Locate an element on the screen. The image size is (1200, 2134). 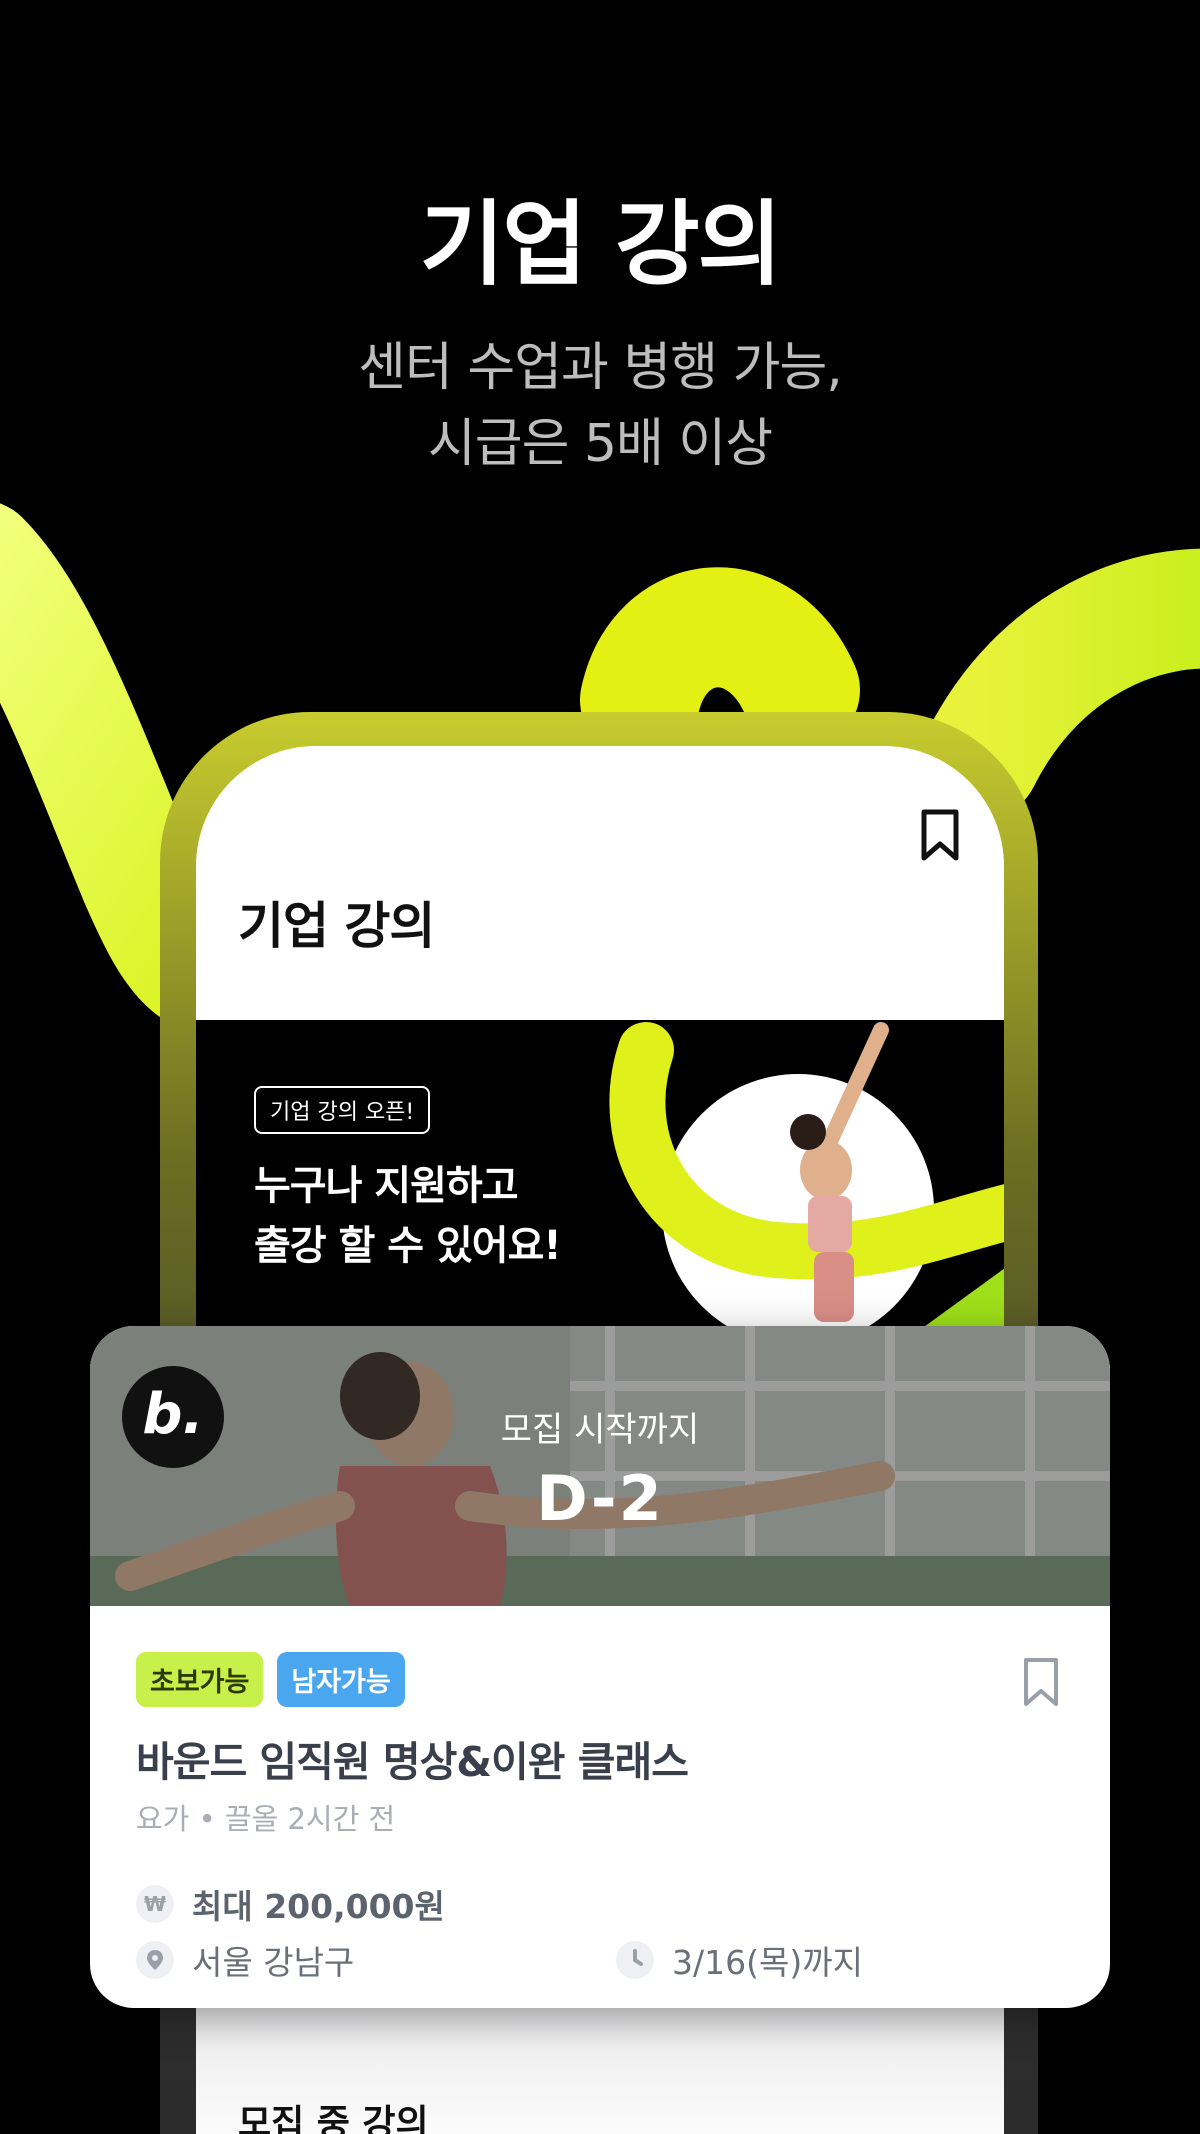
banner-badge: 기업 강의 오픈! is located at coordinates (342, 1110).